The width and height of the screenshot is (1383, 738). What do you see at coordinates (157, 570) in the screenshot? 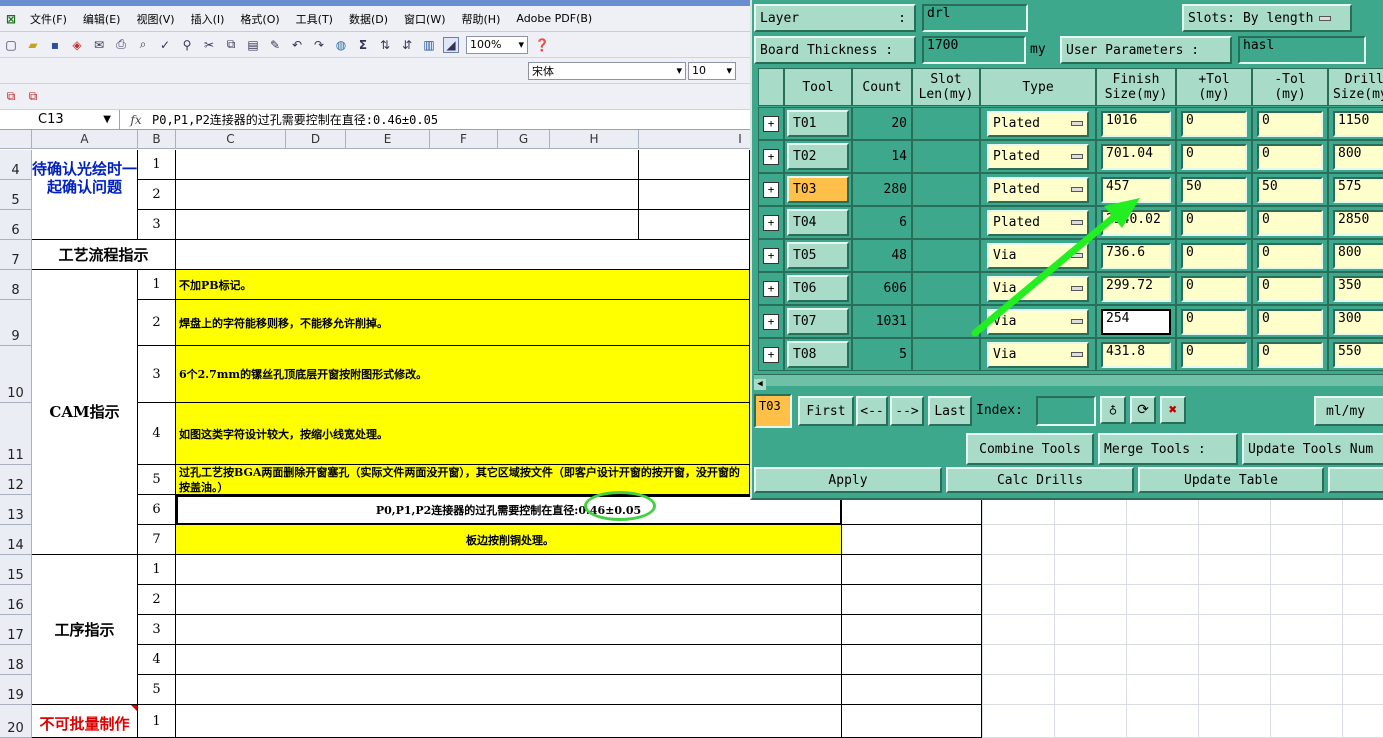
I see `procedure-num-cell: 1` at bounding box center [157, 570].